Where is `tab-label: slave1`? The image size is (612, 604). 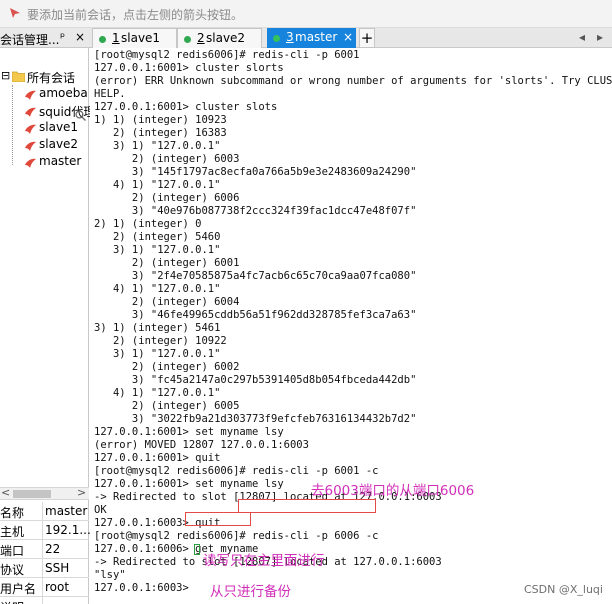
tab-label: slave1 is located at coordinates (141, 38).